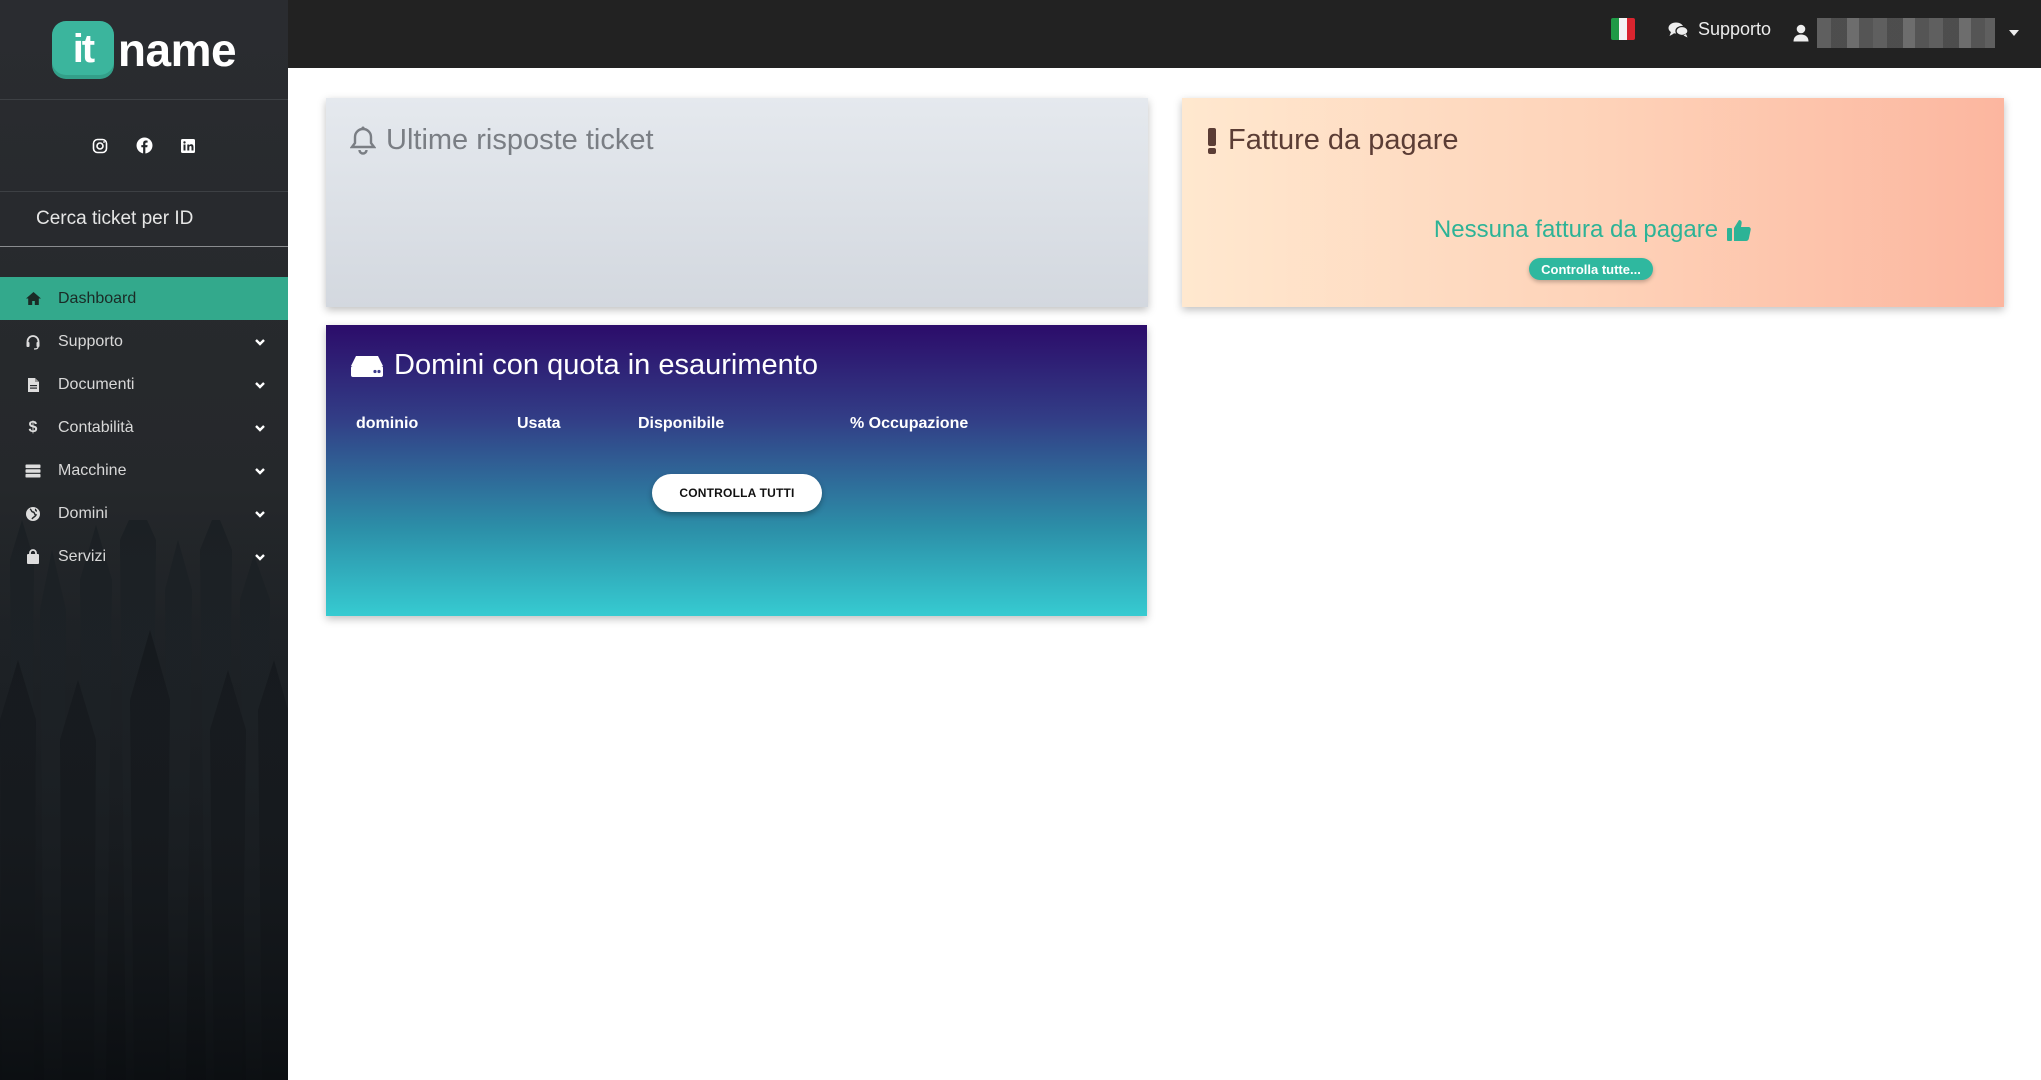 This screenshot has width=2041, height=1080. I want to click on check-all-domains-button: CONTROLLA TUTTI, so click(737, 493).